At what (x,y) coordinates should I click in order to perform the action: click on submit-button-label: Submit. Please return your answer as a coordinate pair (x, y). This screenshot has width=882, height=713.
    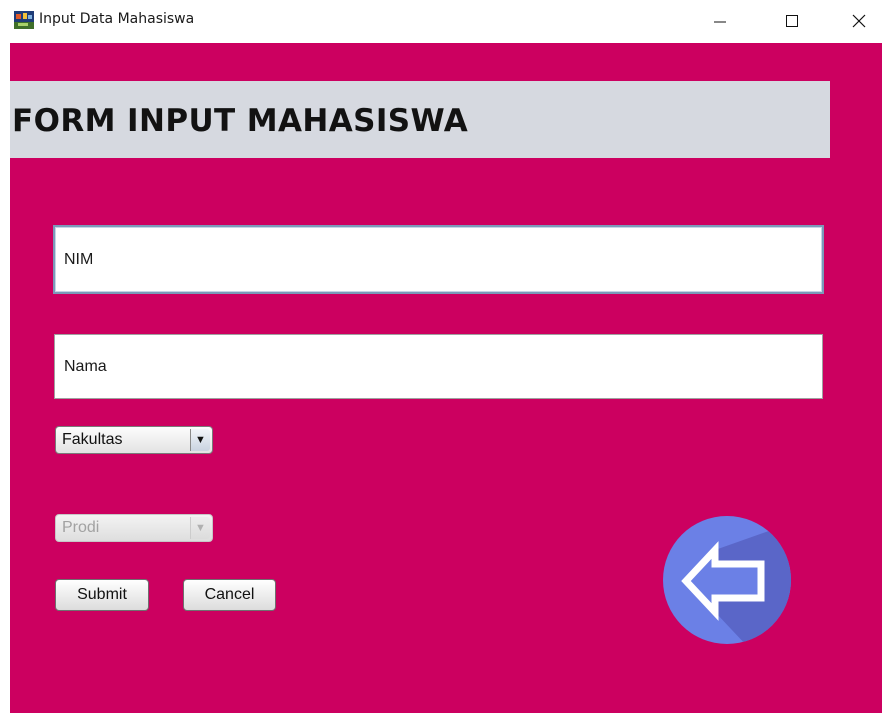
    Looking at the image, I should click on (102, 594).